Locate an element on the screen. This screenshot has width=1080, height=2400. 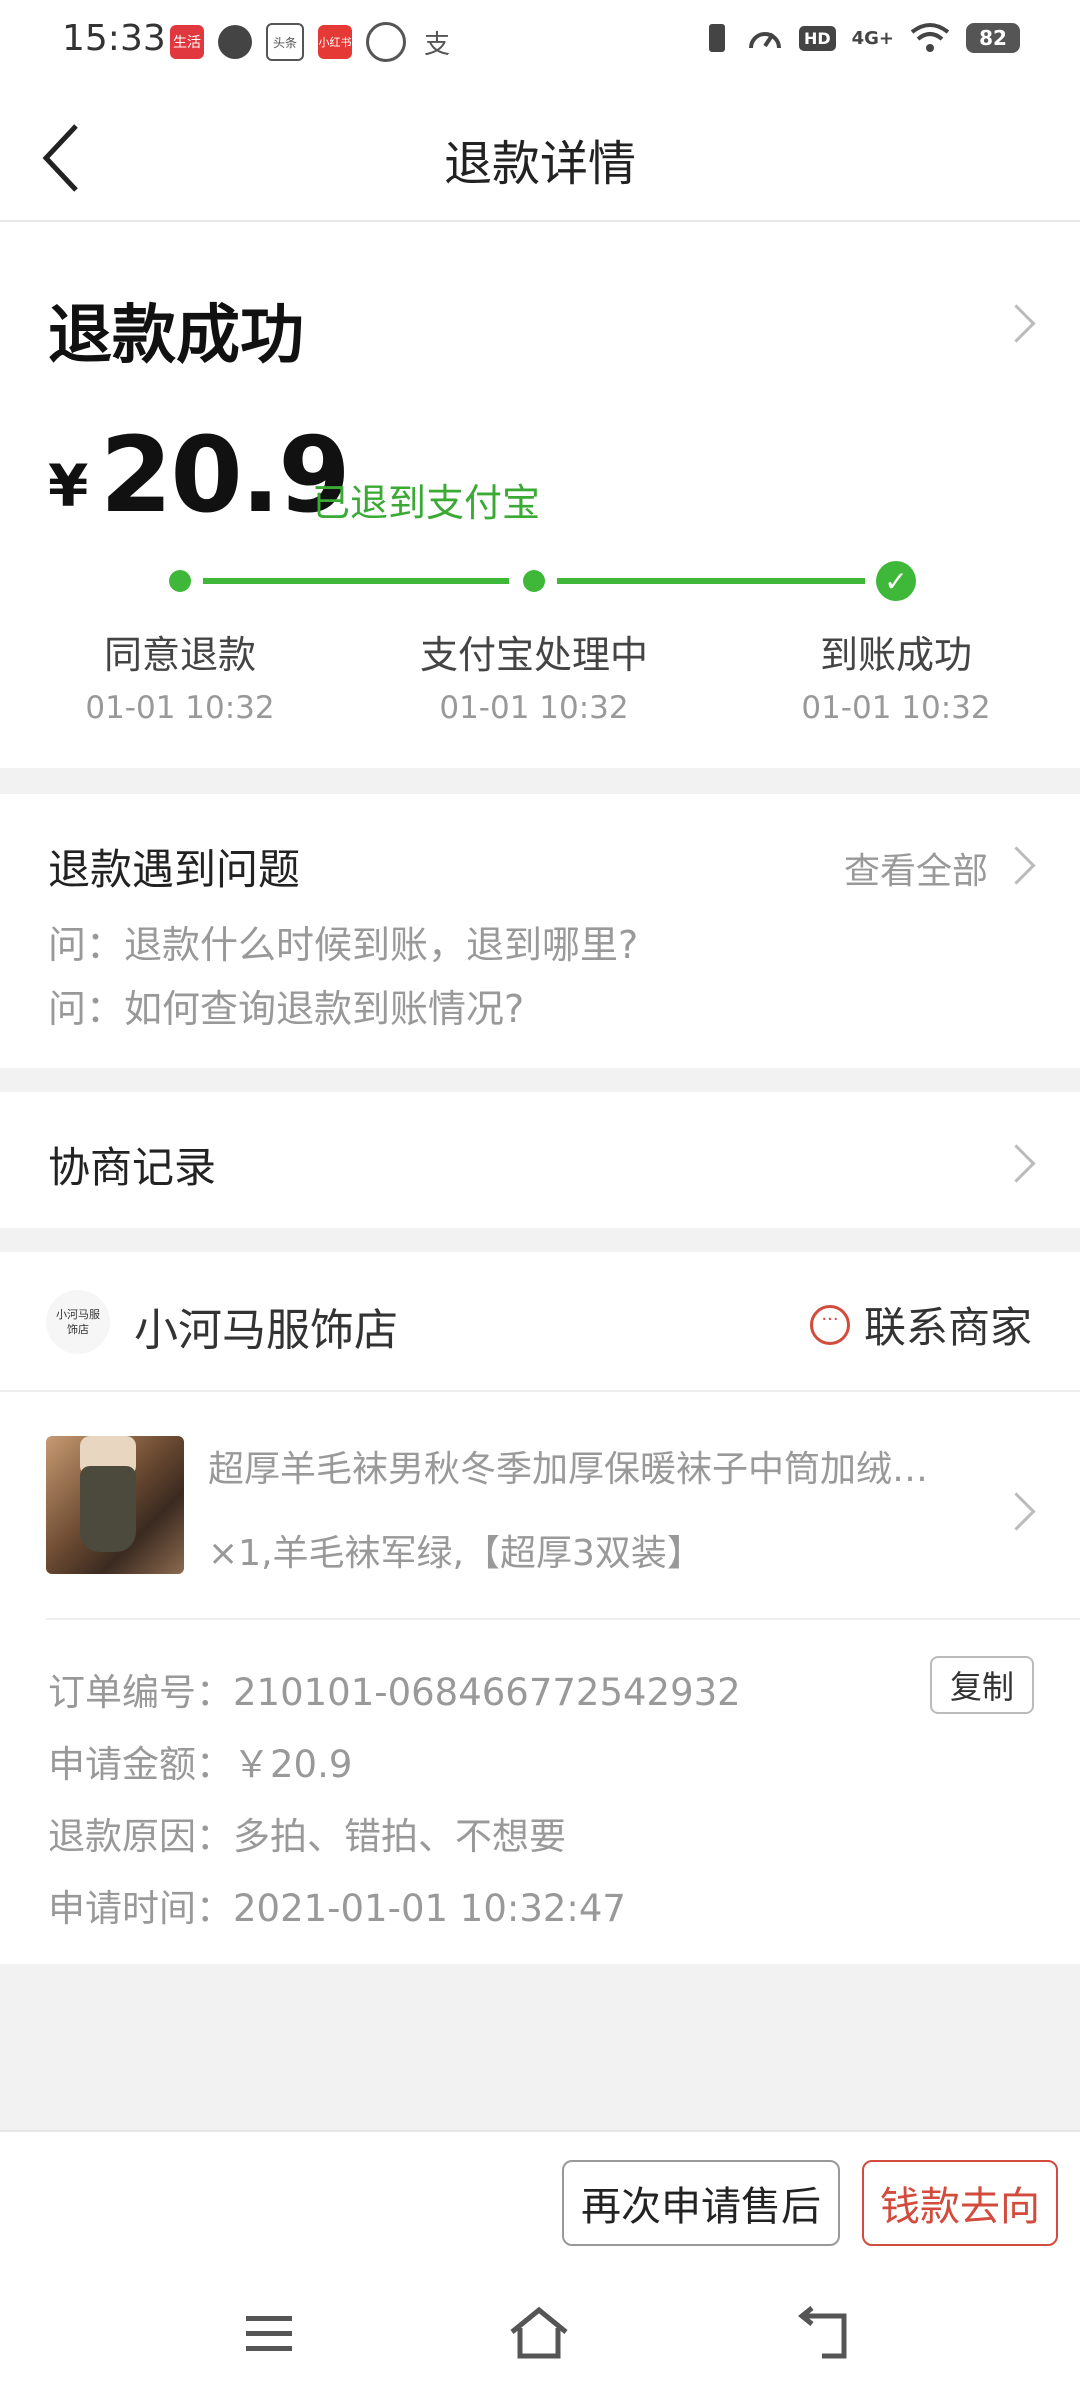
order-number: 订单编号：210101-068466772542932 is located at coordinates (394, 1692).